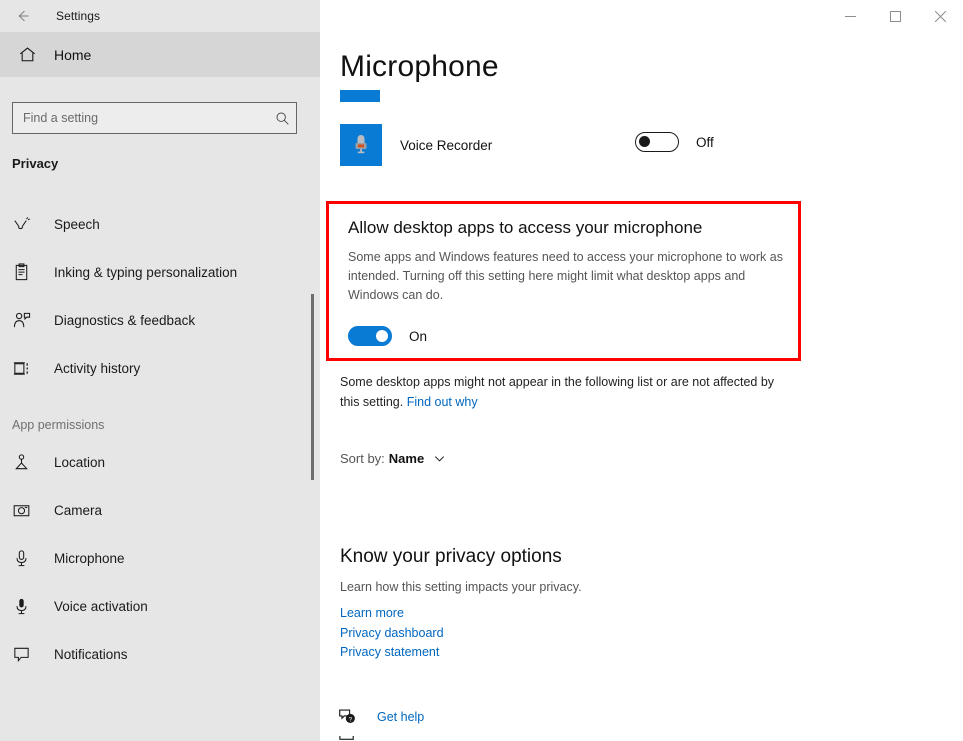 This screenshot has height=741, width=963. I want to click on voice-recorder-toggle, so click(657, 142).